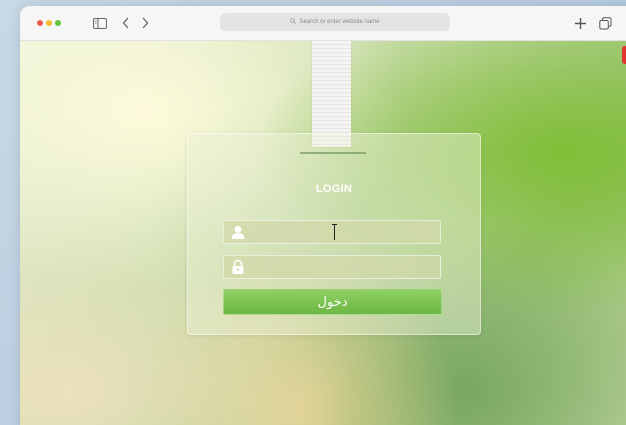 The image size is (626, 425). I want to click on lock-icon, so click(238, 267).